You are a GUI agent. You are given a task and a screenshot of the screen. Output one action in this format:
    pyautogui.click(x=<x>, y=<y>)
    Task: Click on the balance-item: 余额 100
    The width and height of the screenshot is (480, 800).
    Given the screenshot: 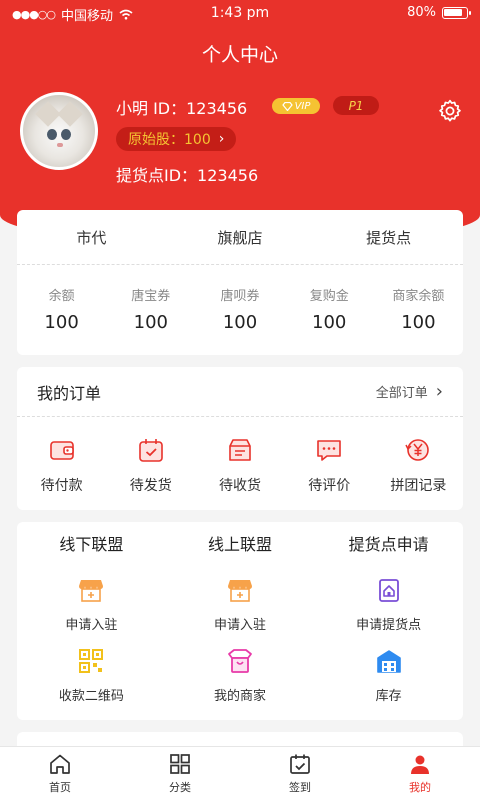 What is the action you would take?
    pyautogui.click(x=61, y=309)
    